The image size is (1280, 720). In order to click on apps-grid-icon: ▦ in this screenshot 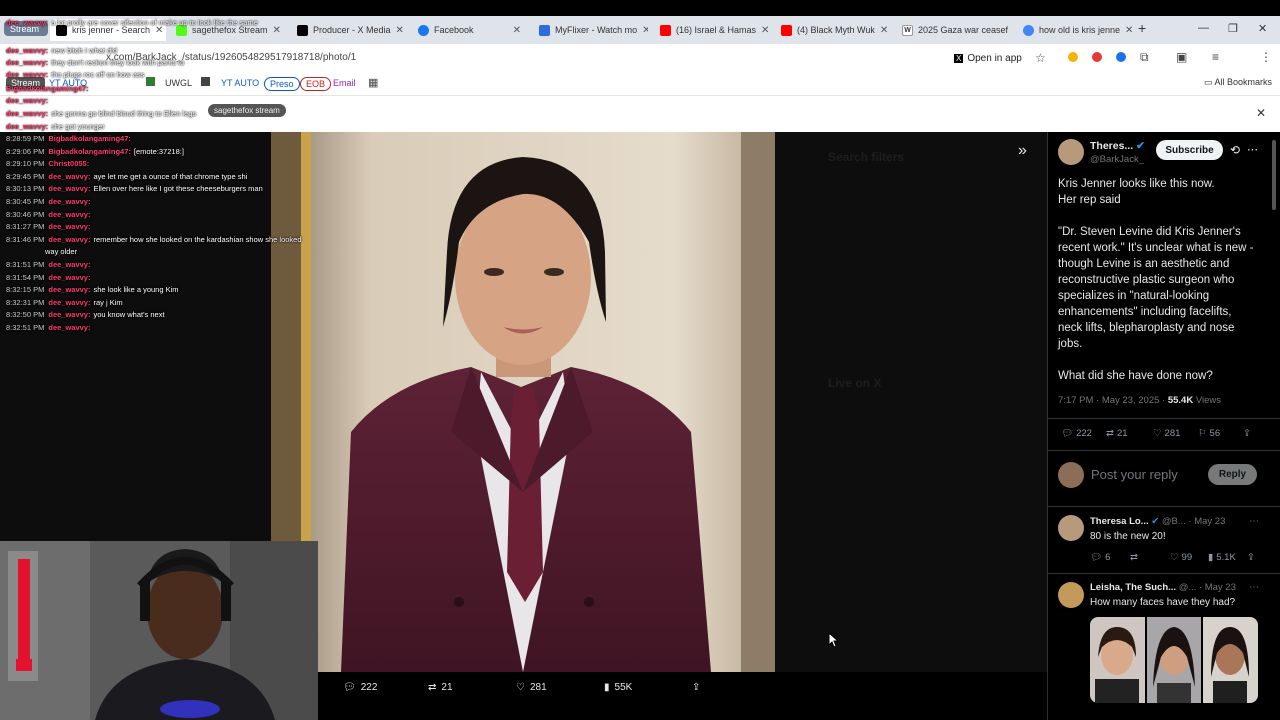, I will do `click(373, 82)`.